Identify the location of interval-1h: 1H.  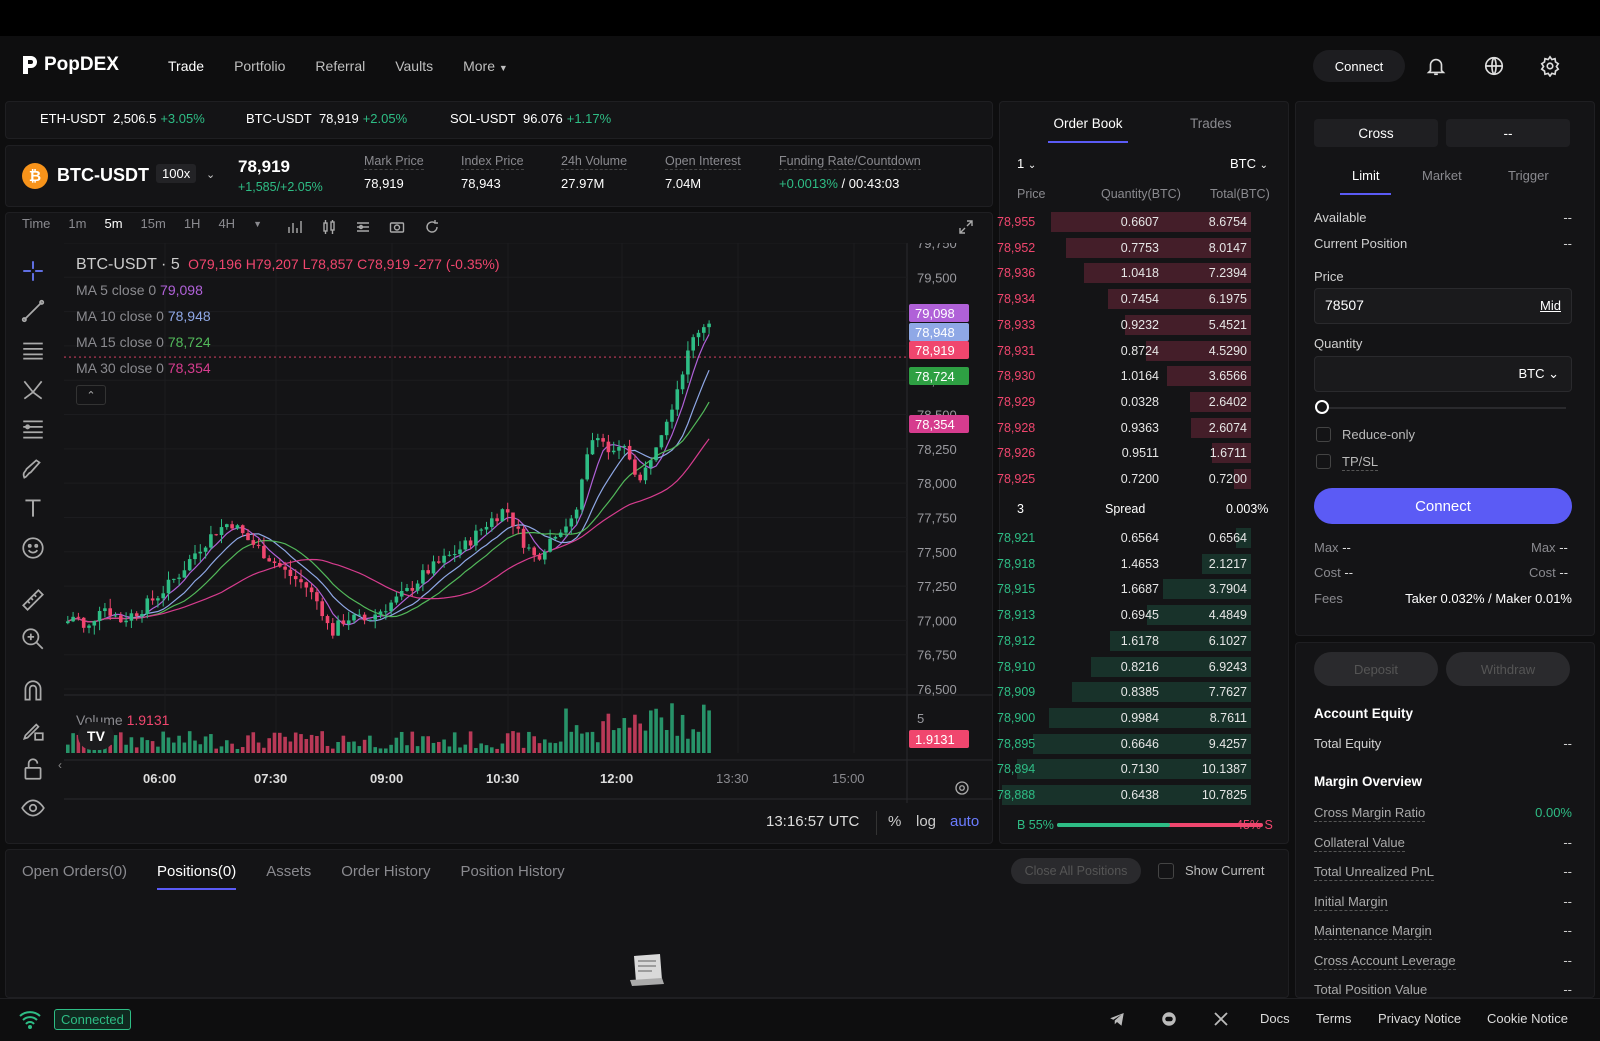
(192, 223).